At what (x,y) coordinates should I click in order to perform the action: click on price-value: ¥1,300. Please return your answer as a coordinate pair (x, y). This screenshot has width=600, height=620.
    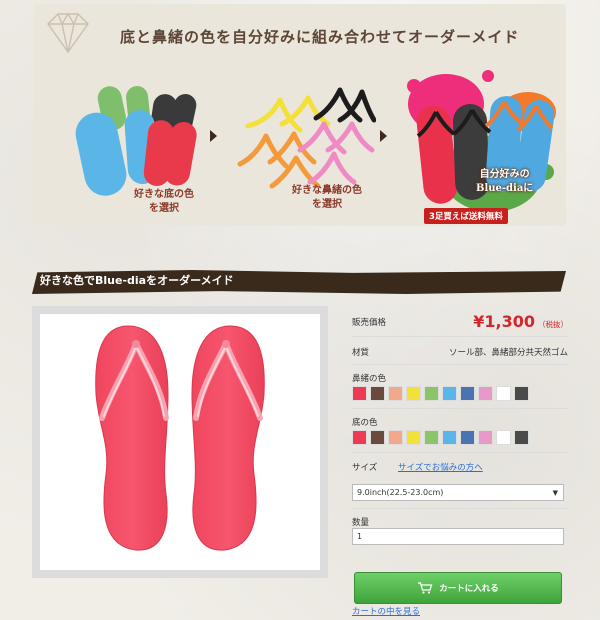
    Looking at the image, I should click on (504, 321).